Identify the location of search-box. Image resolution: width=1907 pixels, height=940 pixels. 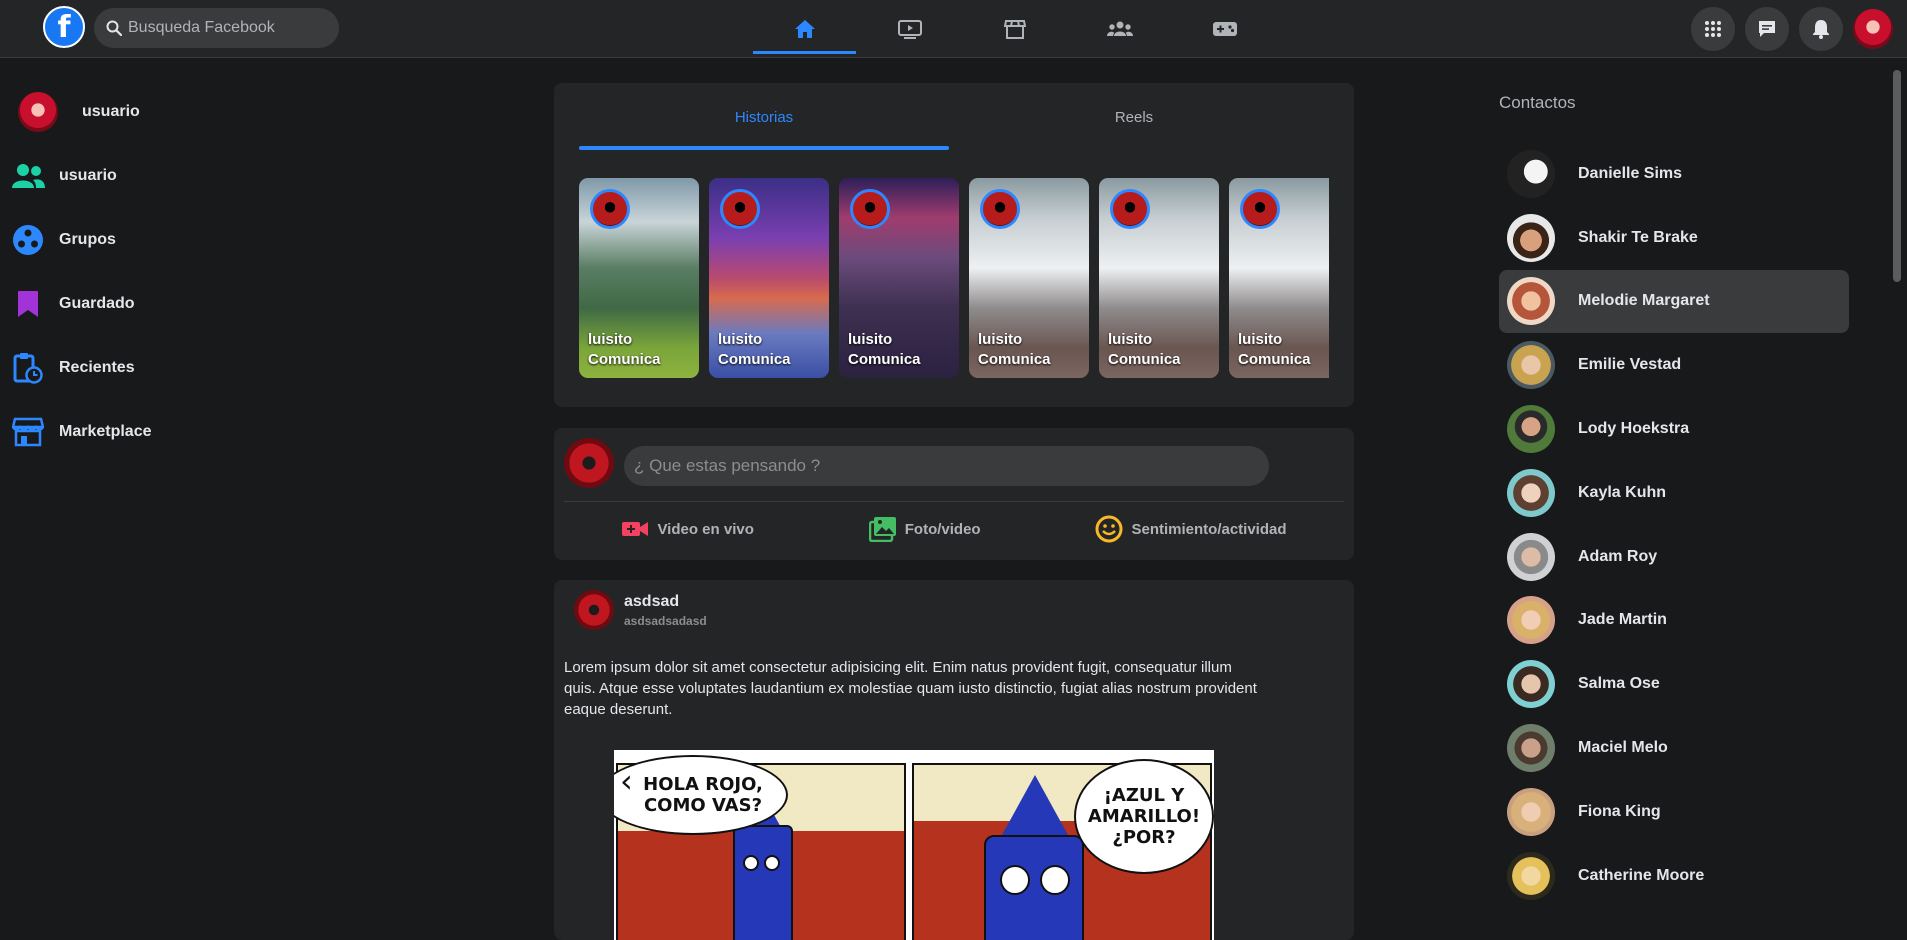
(216, 28).